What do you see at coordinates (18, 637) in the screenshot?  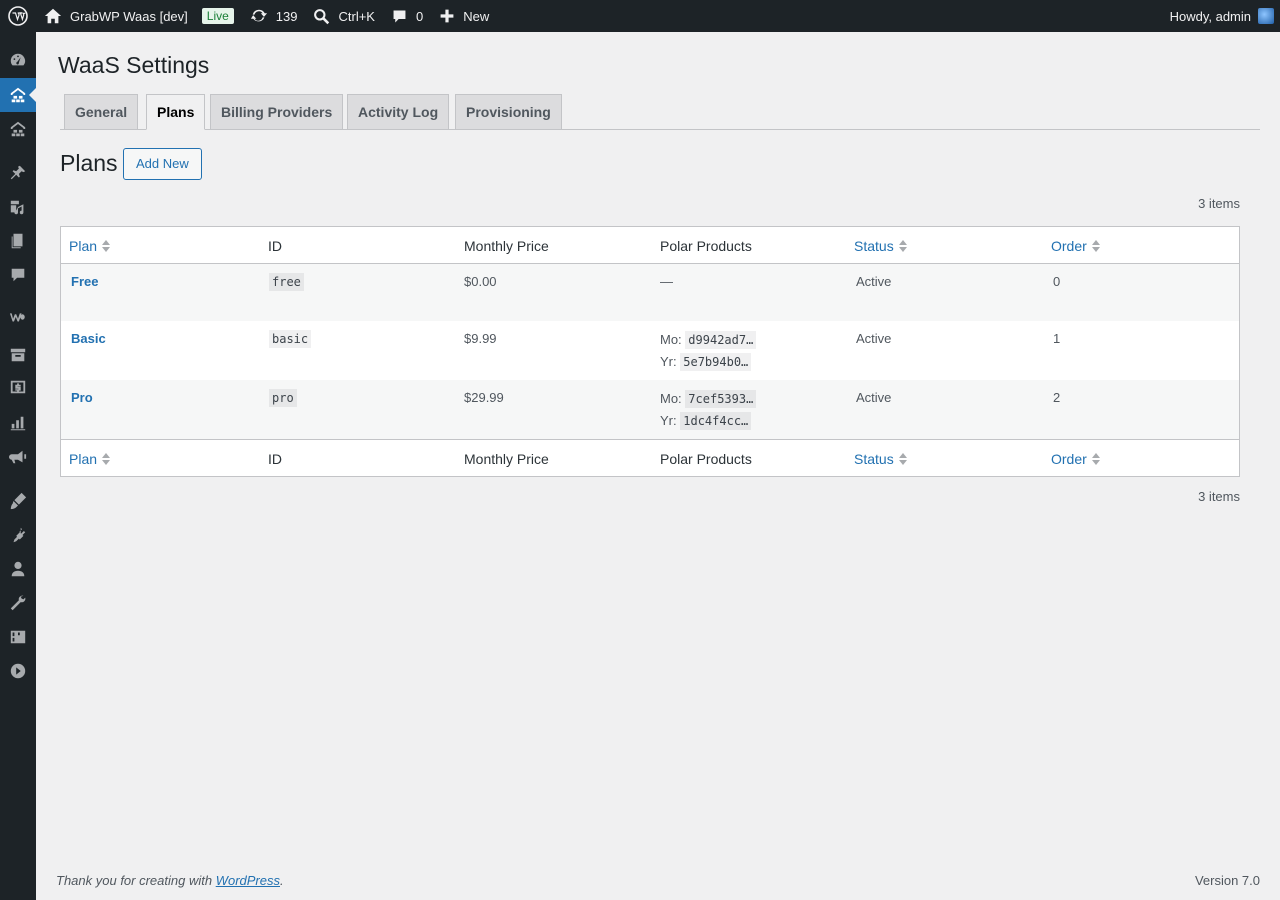 I see `settings-icon` at bounding box center [18, 637].